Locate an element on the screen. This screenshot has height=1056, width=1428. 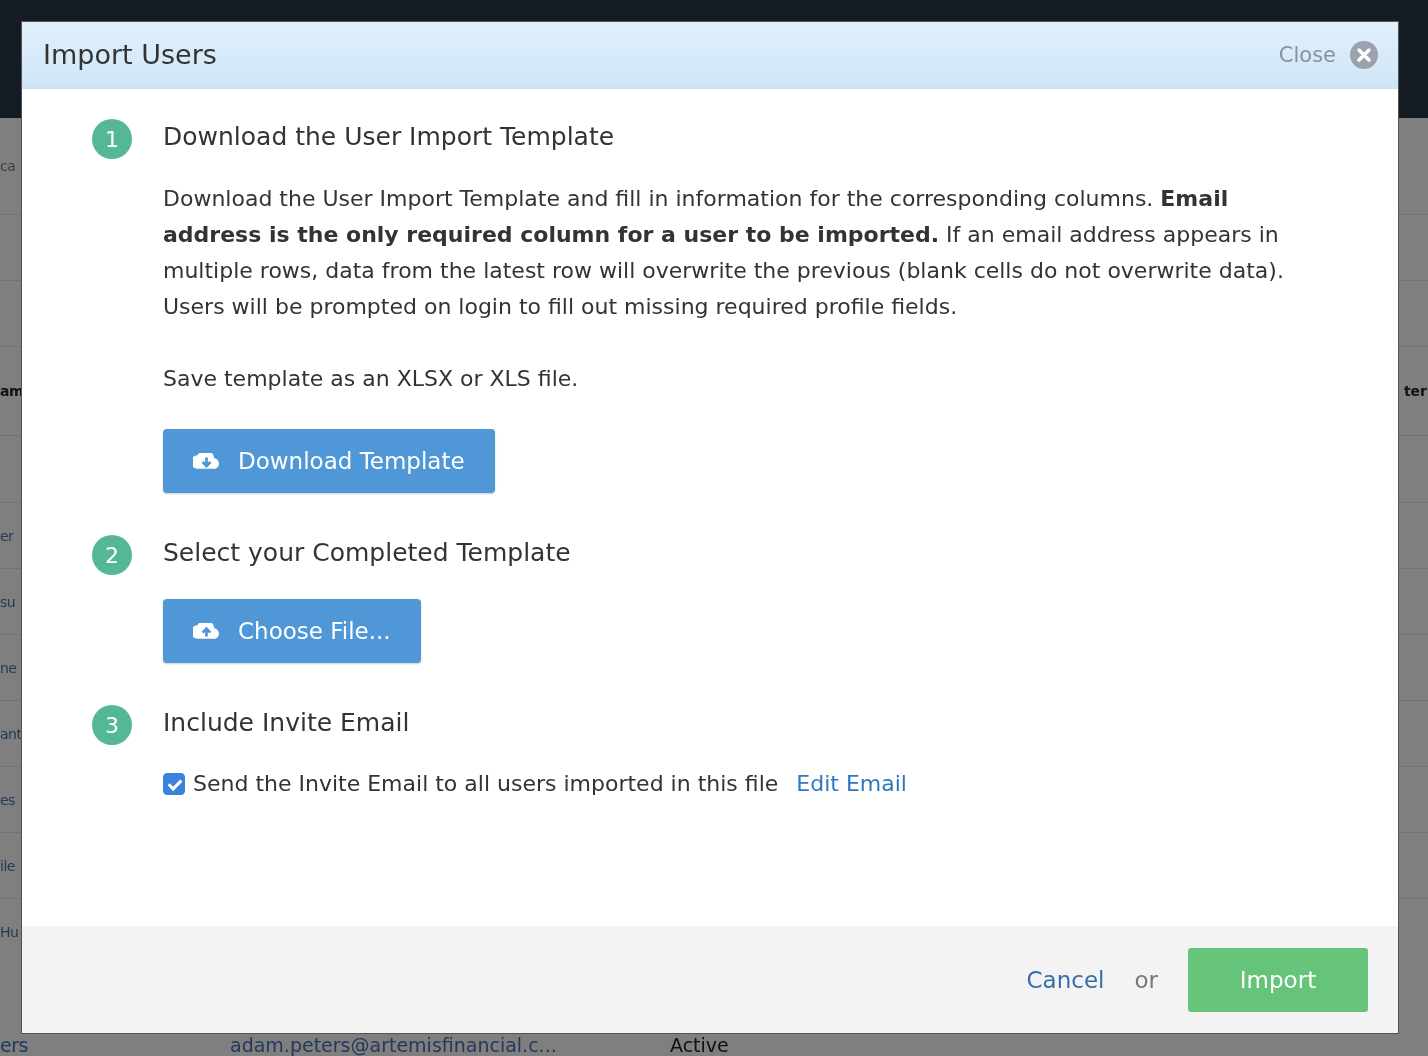
or-text: or is located at coordinates (1146, 979).